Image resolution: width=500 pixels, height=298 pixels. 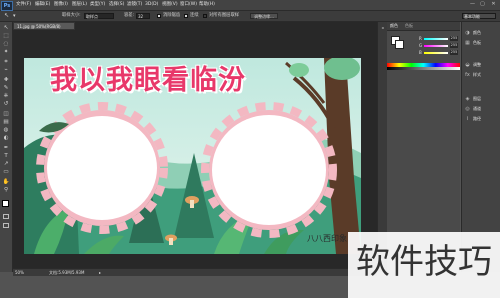 I want to click on dock-channels-label: 通道, so click(x=477, y=108).